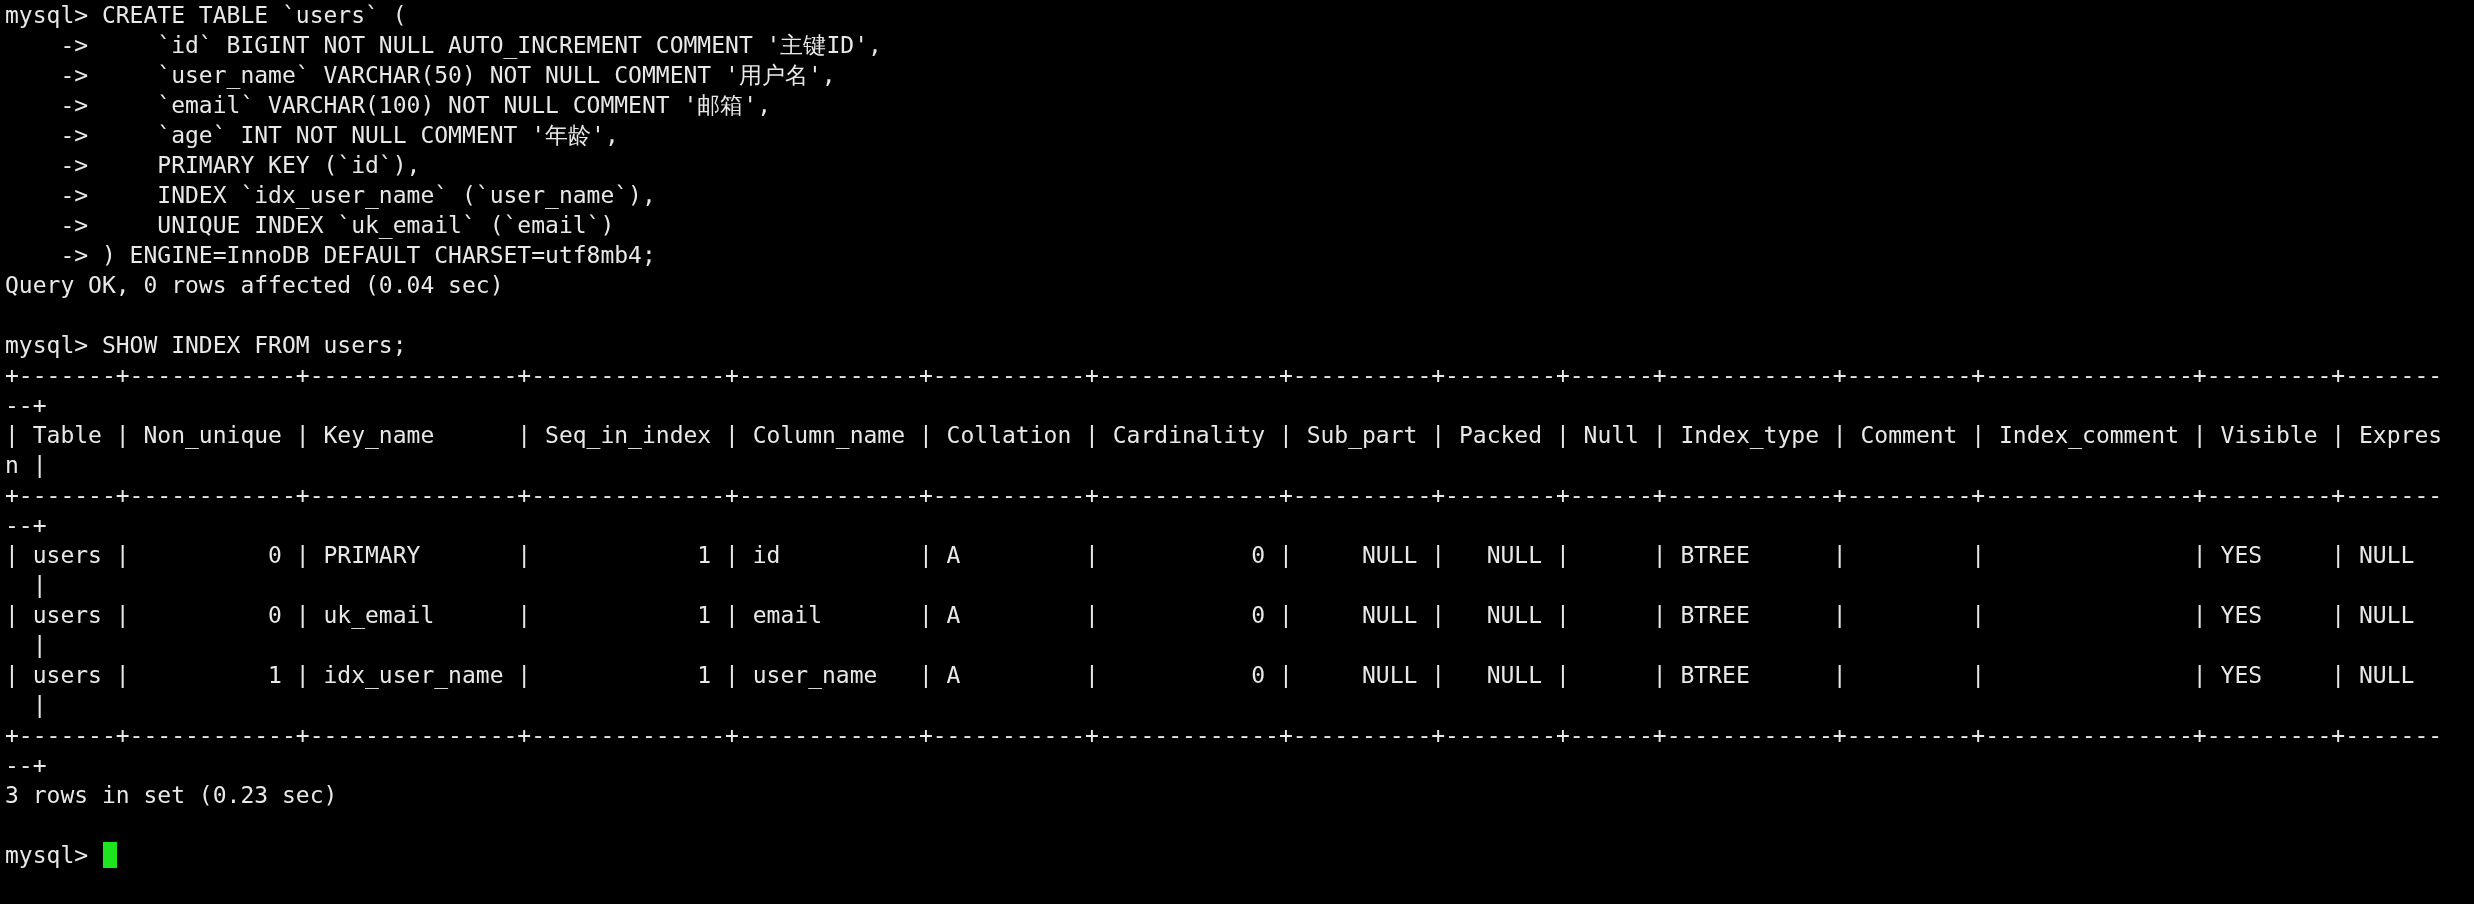 This screenshot has width=2474, height=904. Describe the element at coordinates (47, 855) in the screenshot. I see `prompt: mysql>` at that location.